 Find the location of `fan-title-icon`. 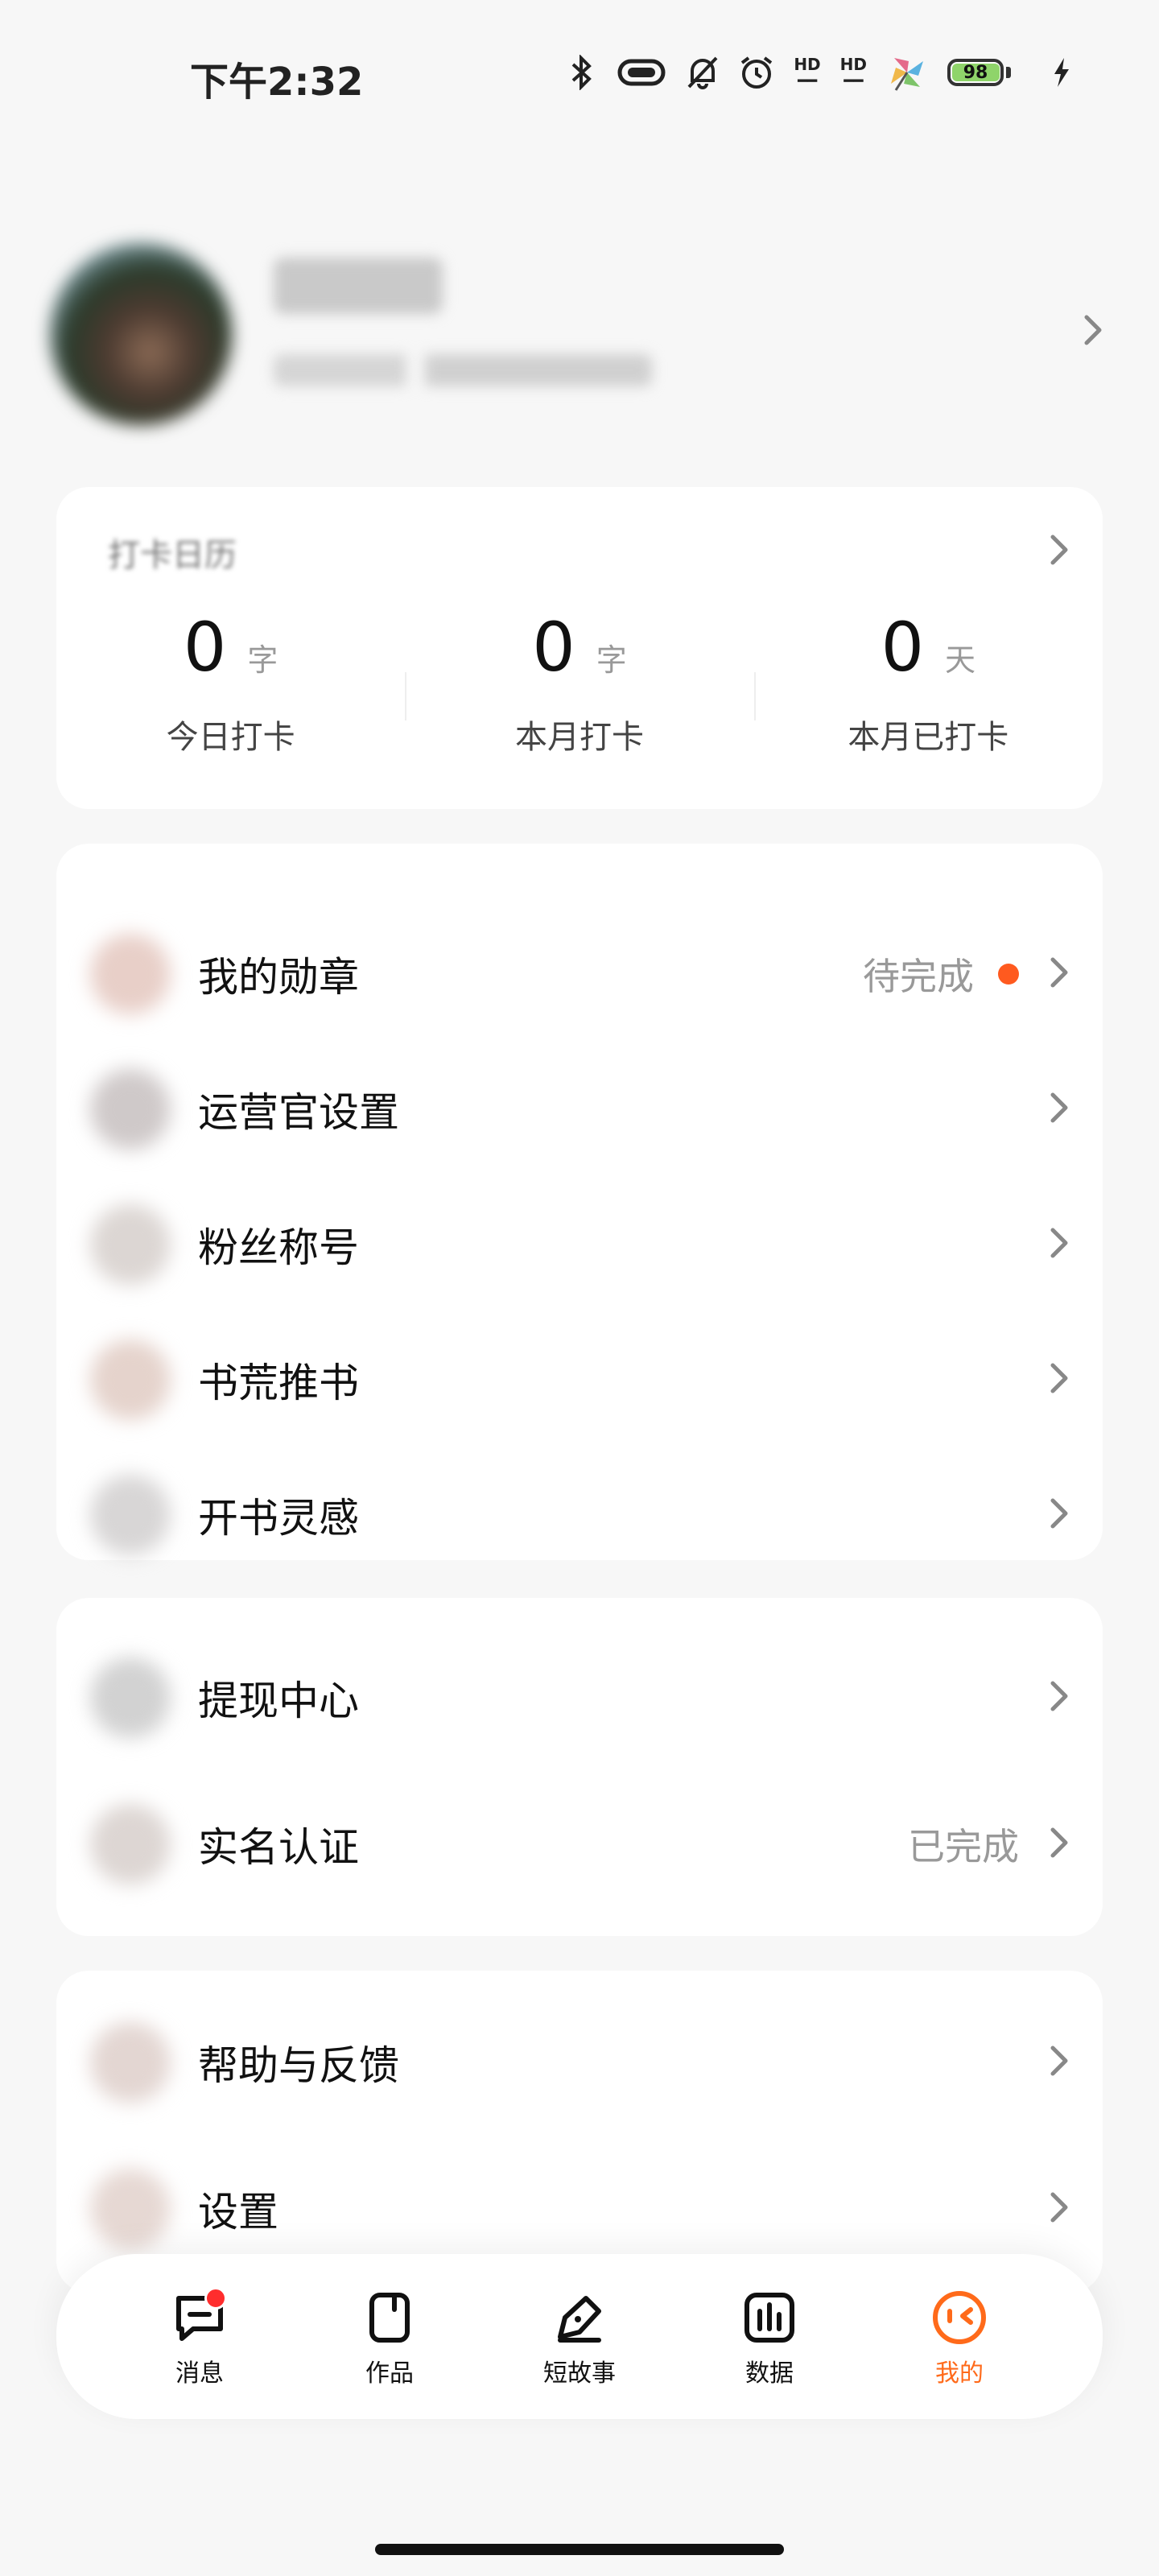

fan-title-icon is located at coordinates (130, 1244).